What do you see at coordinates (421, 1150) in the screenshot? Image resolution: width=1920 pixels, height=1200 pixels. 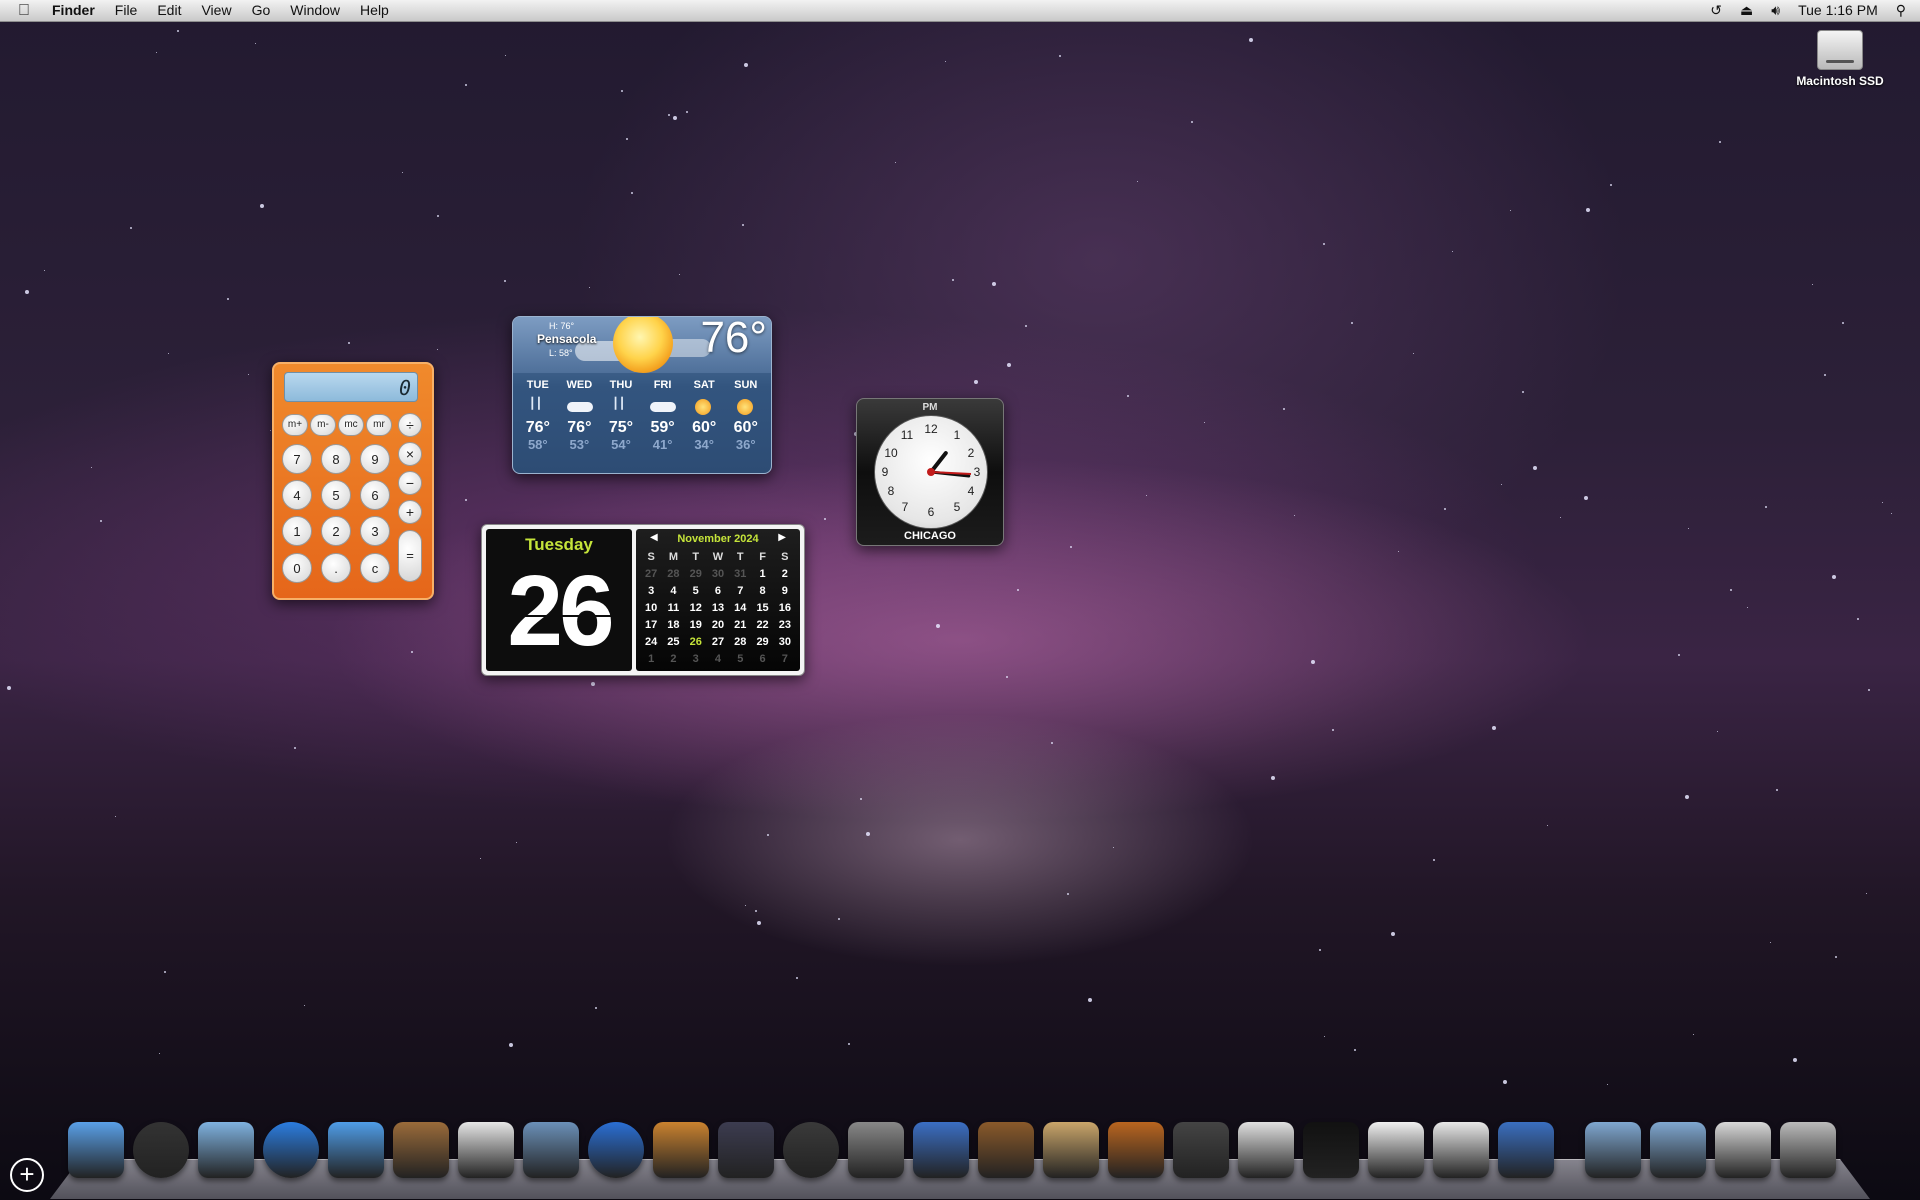 I see `address-book-icon` at bounding box center [421, 1150].